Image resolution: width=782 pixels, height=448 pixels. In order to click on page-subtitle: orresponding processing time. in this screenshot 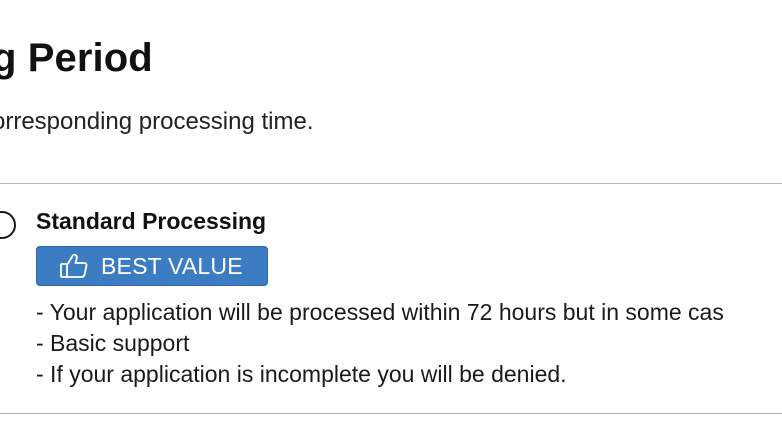, I will do `click(157, 121)`.